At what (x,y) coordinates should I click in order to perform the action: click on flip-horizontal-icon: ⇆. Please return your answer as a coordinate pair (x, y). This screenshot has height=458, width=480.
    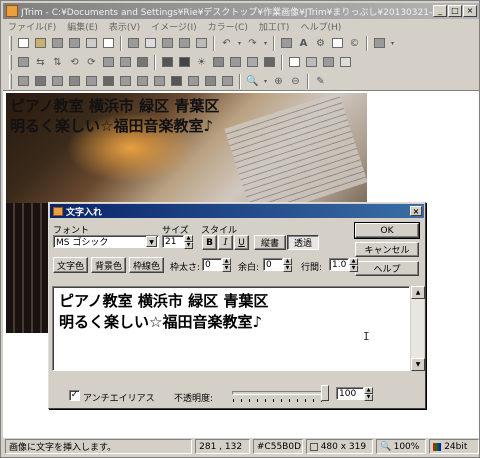
    Looking at the image, I should click on (40, 62).